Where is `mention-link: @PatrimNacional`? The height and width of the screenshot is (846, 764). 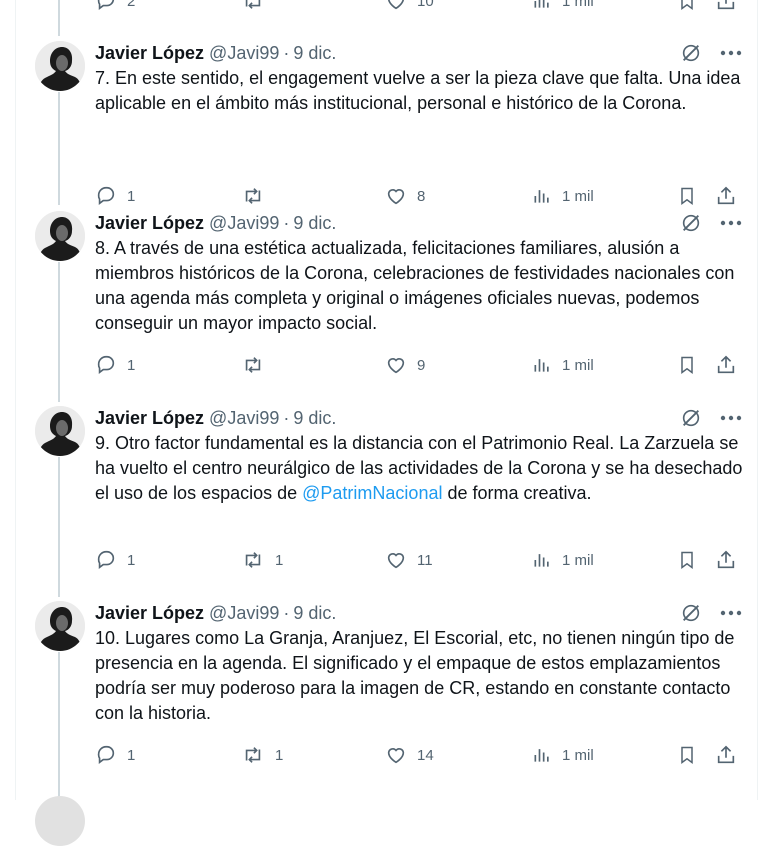 mention-link: @PatrimNacional is located at coordinates (372, 493).